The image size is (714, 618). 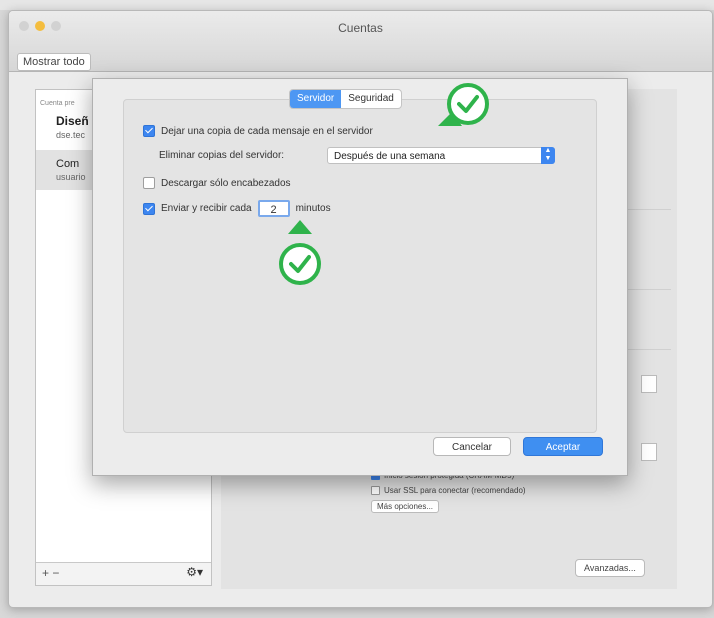 What do you see at coordinates (71, 177) in the screenshot?
I see `account-2-subtitle: usuario` at bounding box center [71, 177].